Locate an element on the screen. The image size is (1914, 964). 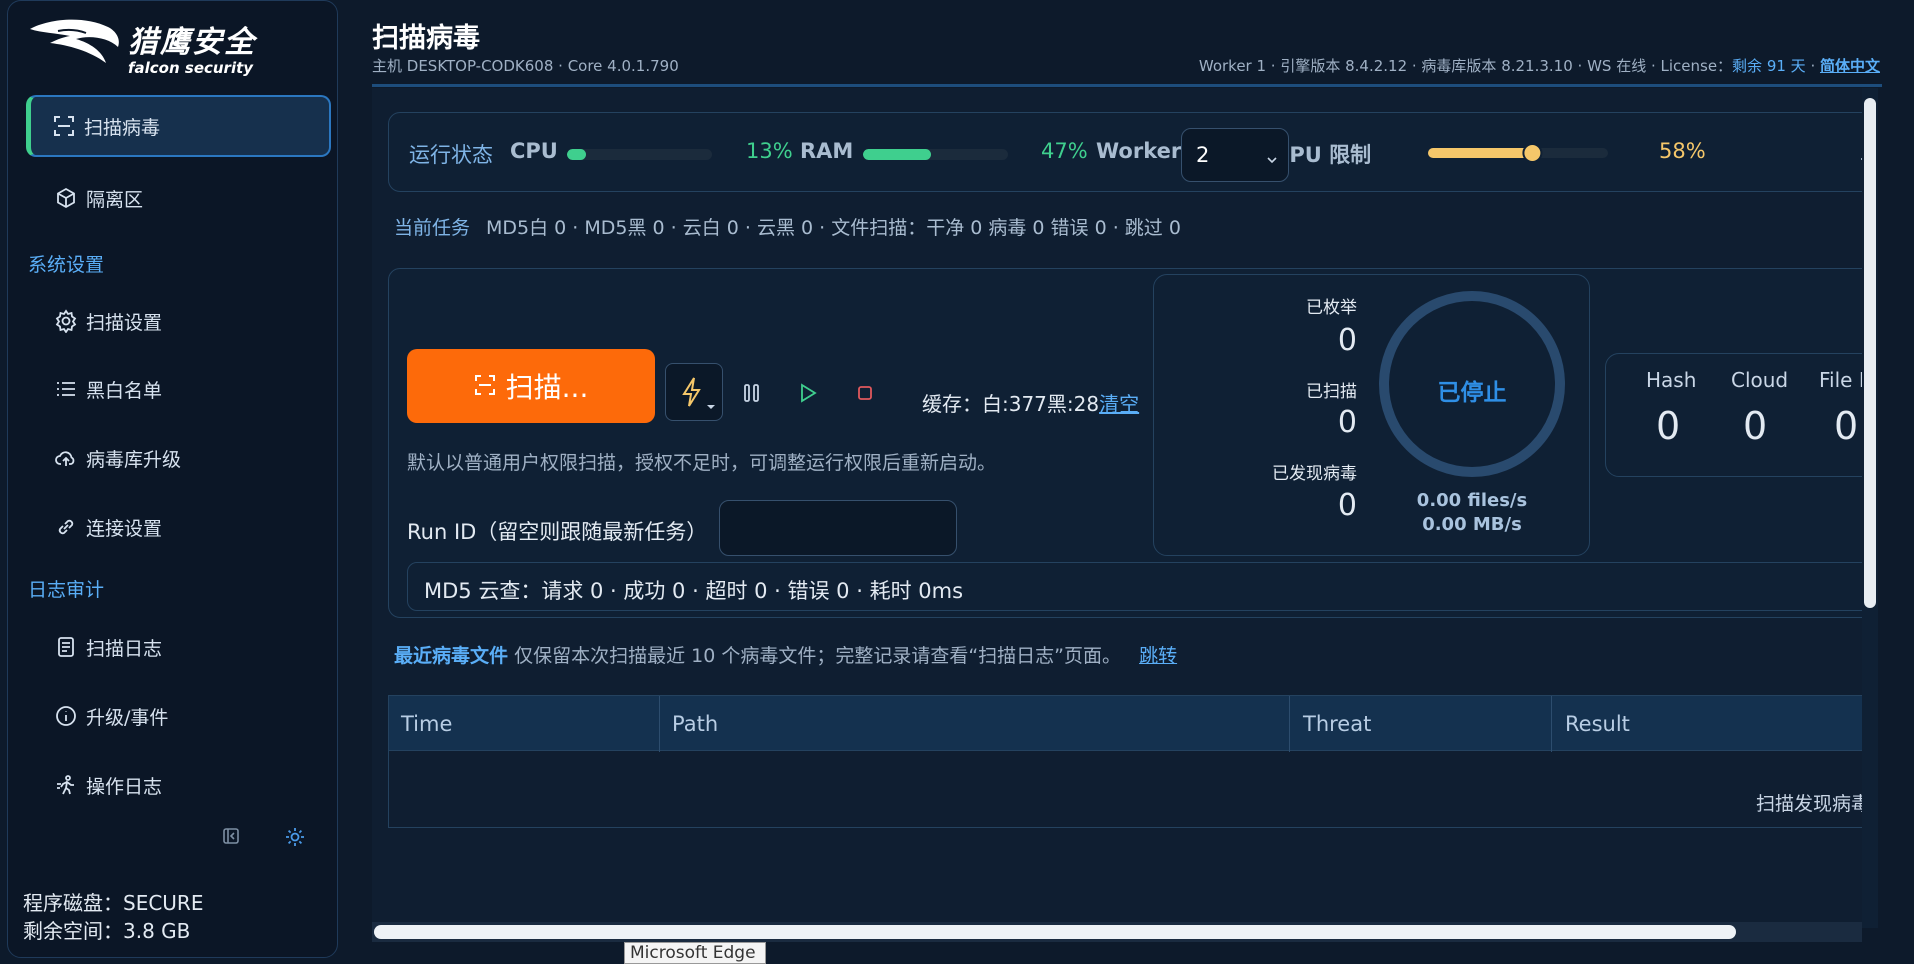
cloud-upgrade-icon is located at coordinates (66, 458).